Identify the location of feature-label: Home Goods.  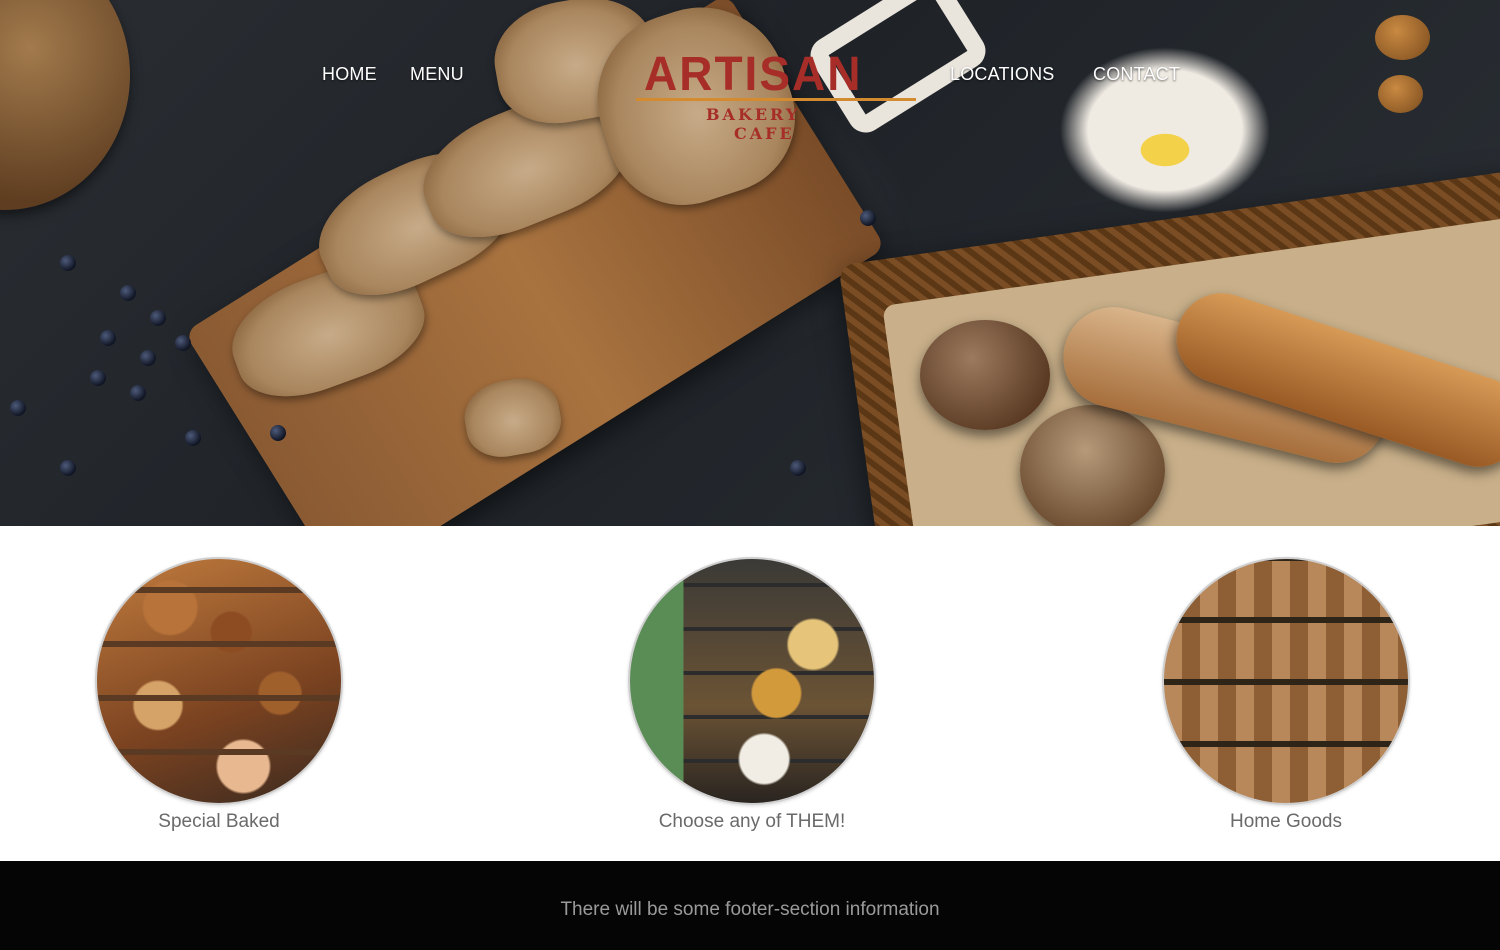
(1286, 821).